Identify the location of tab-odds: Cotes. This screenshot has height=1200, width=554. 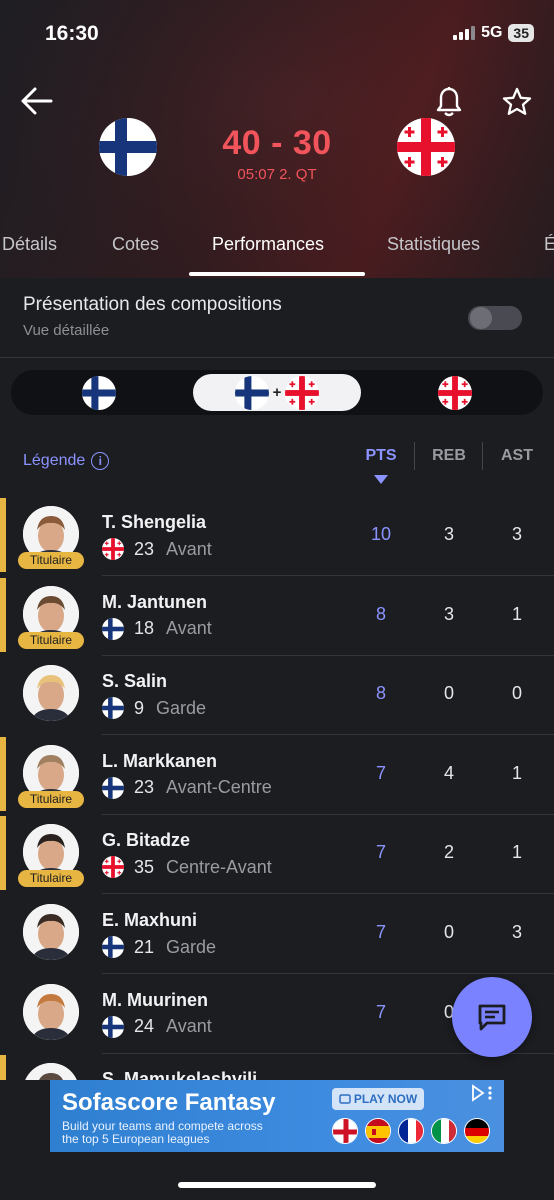
(135, 244).